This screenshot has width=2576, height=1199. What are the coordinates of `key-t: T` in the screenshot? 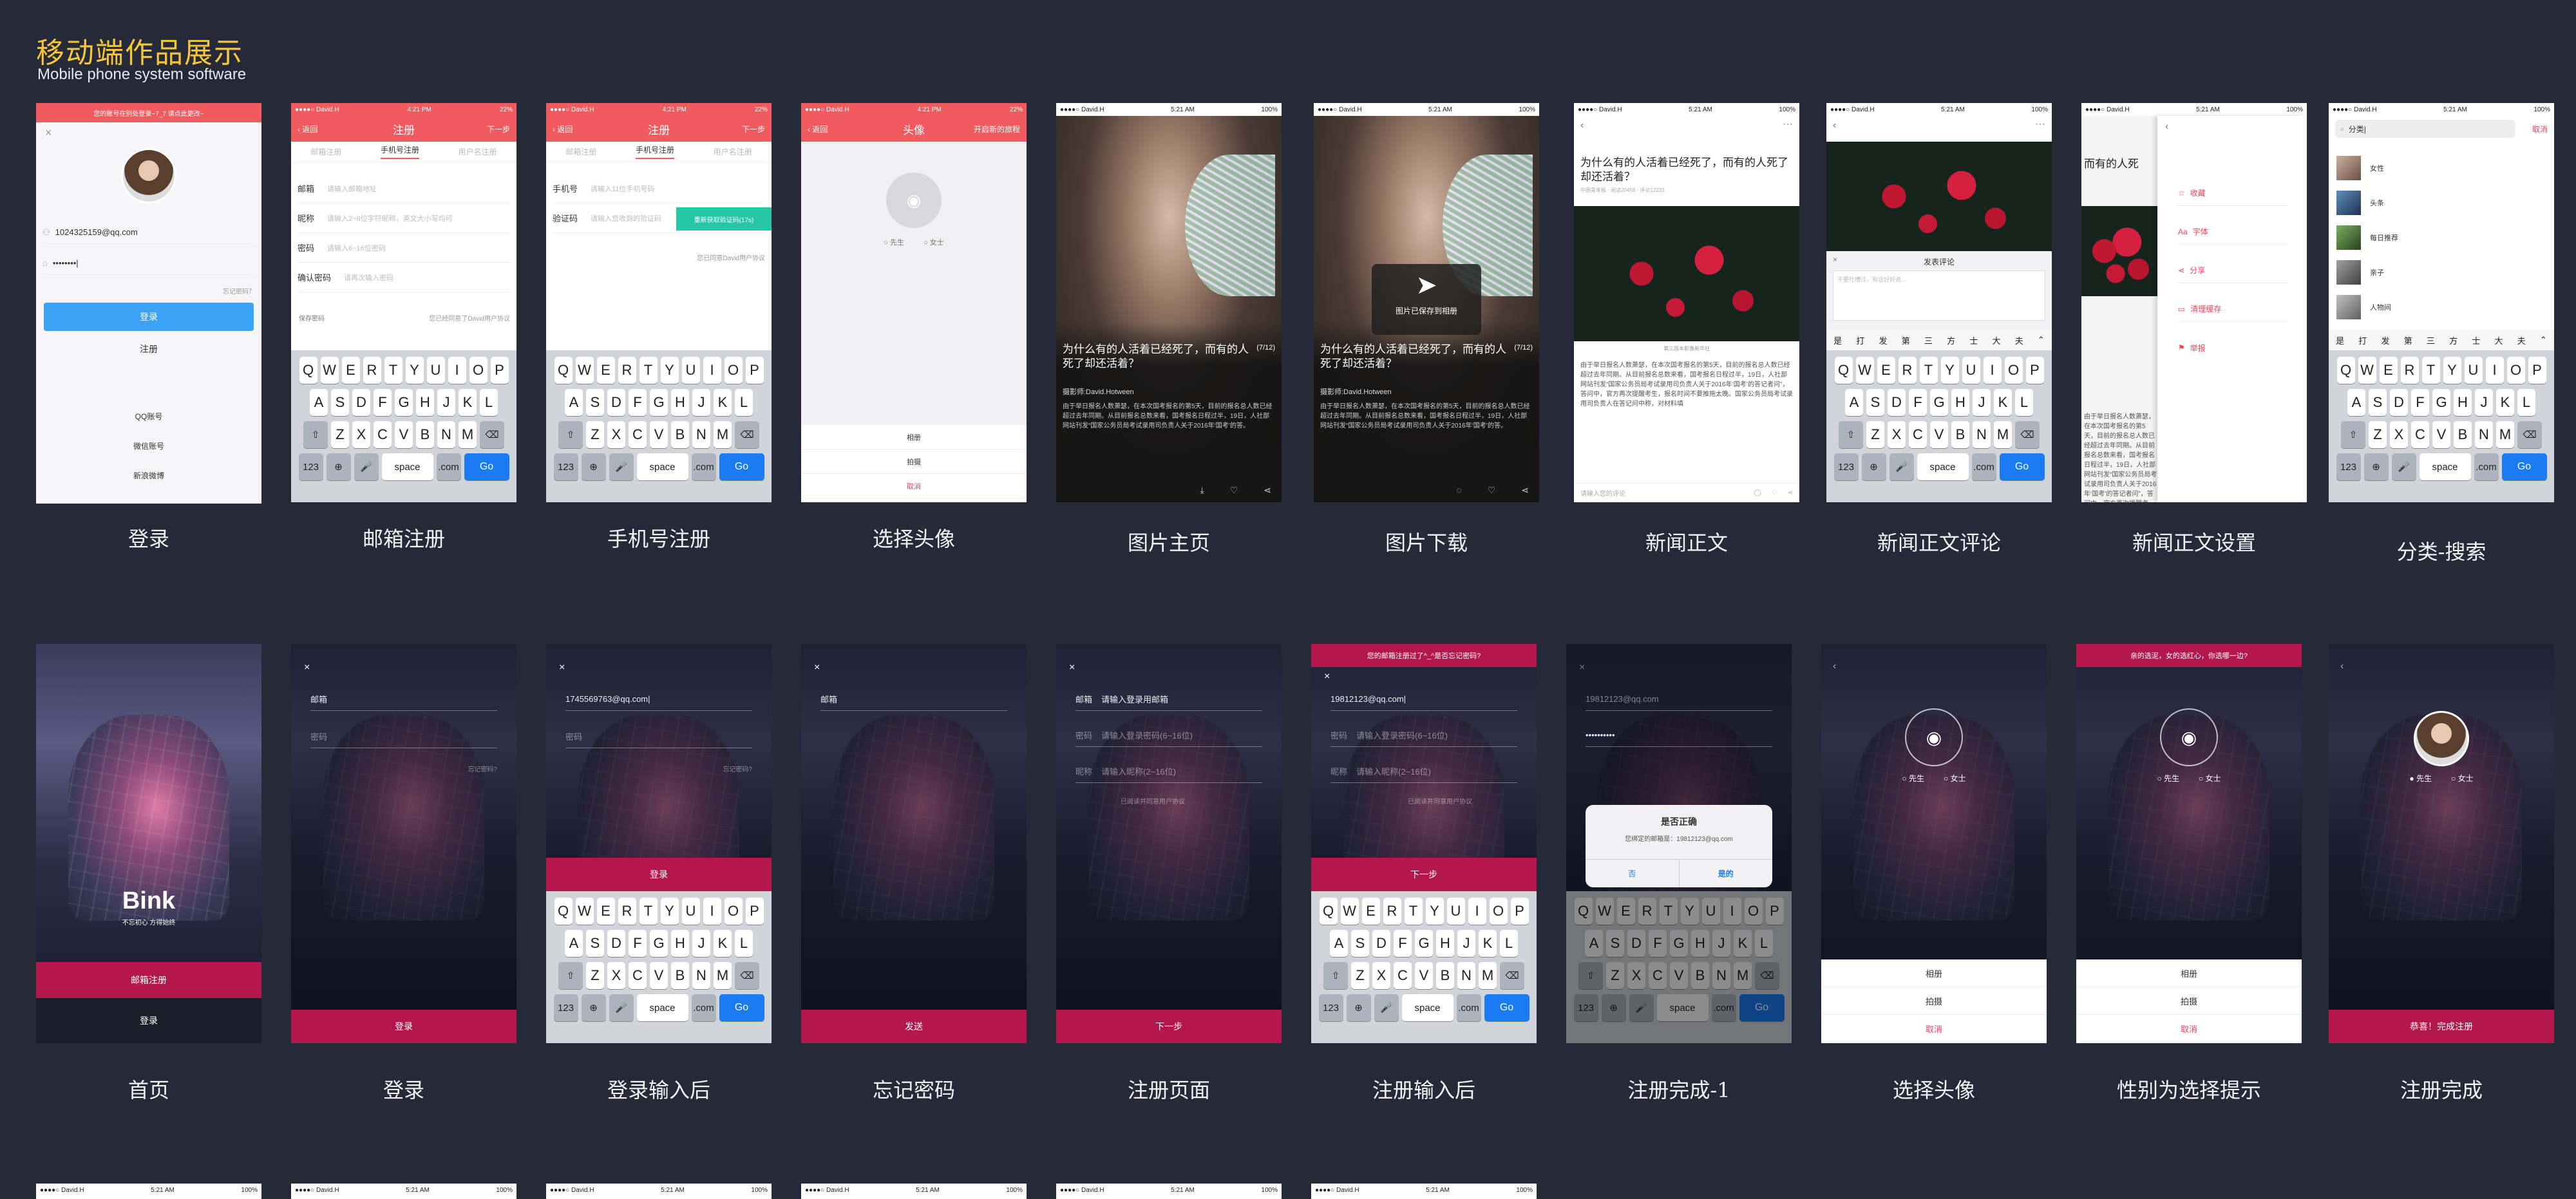 It's located at (649, 911).